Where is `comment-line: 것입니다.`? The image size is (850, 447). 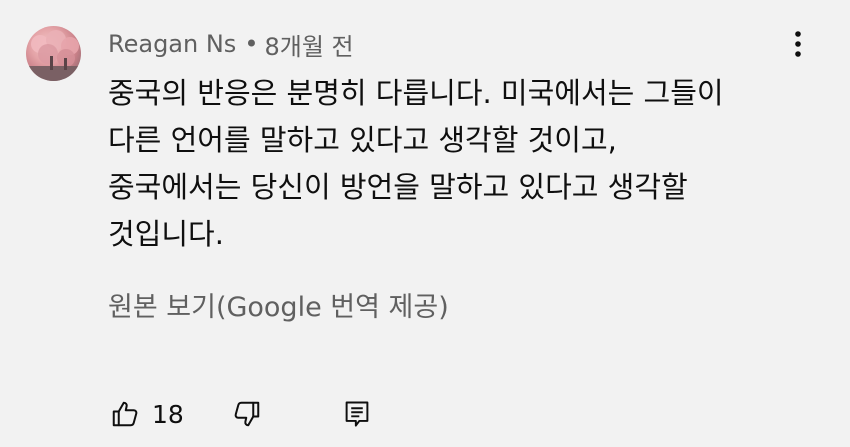 comment-line: 것입니다. is located at coordinates (166, 234).